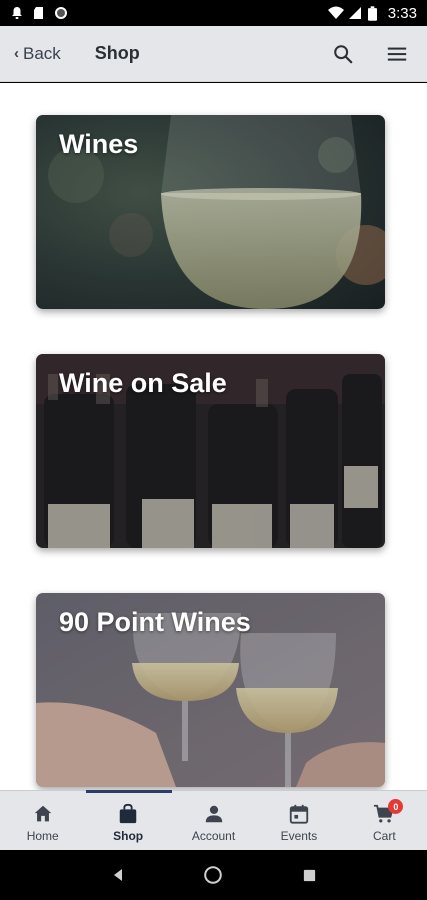 This screenshot has height=900, width=427. What do you see at coordinates (39, 13) in the screenshot?
I see `sd-card-icon` at bounding box center [39, 13].